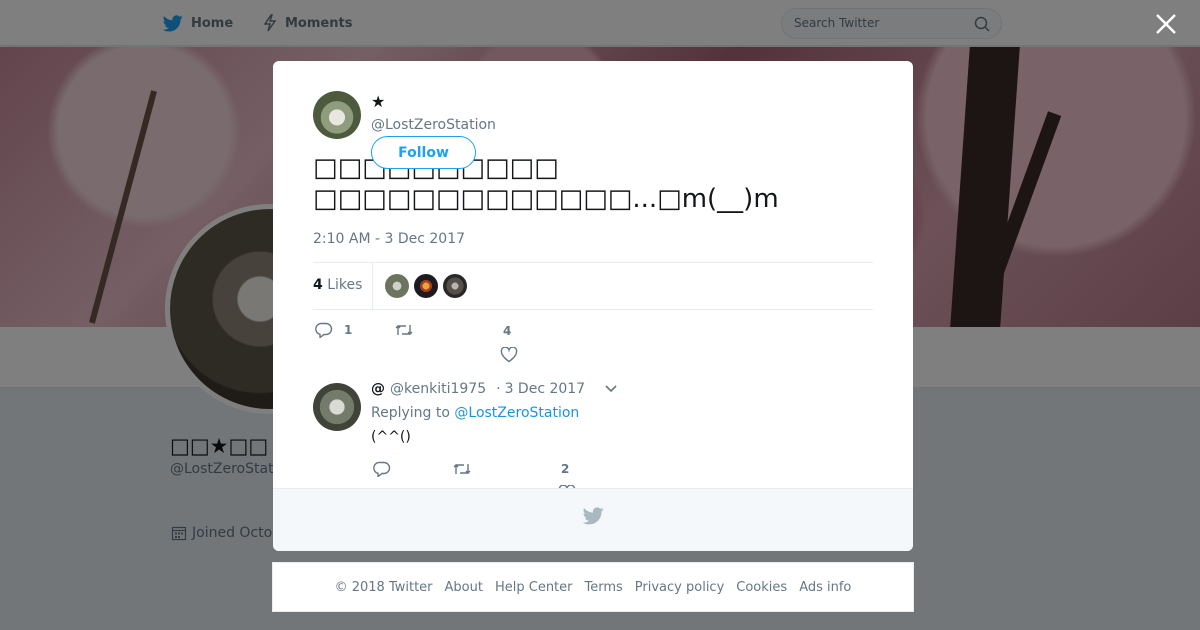 The height and width of the screenshot is (630, 1200). What do you see at coordinates (507, 331) in the screenshot?
I see `like-count: 4` at bounding box center [507, 331].